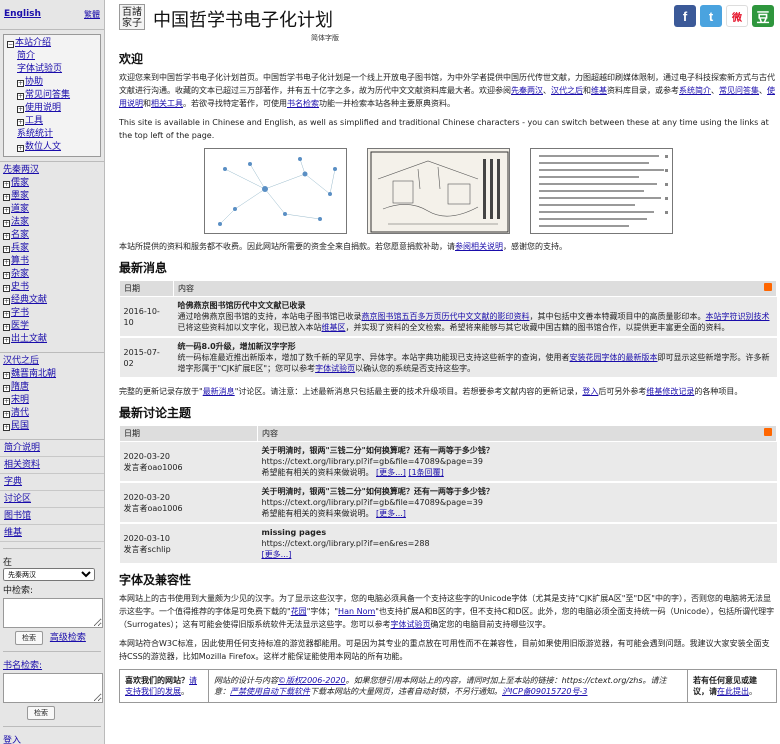 The width and height of the screenshot is (780, 744). I want to click on advanced-search-link: 高级检索, so click(68, 638).